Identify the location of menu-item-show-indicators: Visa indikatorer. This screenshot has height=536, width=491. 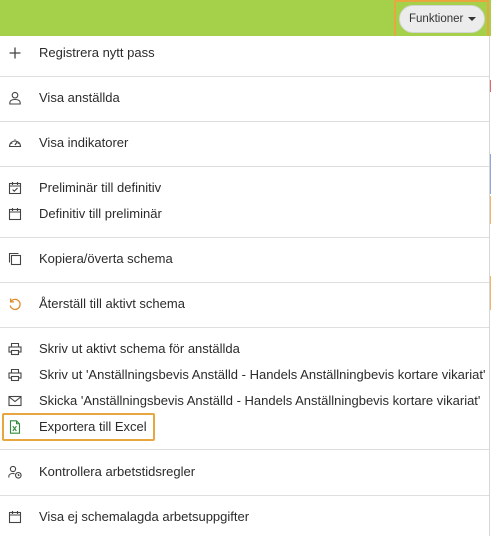
(244, 143).